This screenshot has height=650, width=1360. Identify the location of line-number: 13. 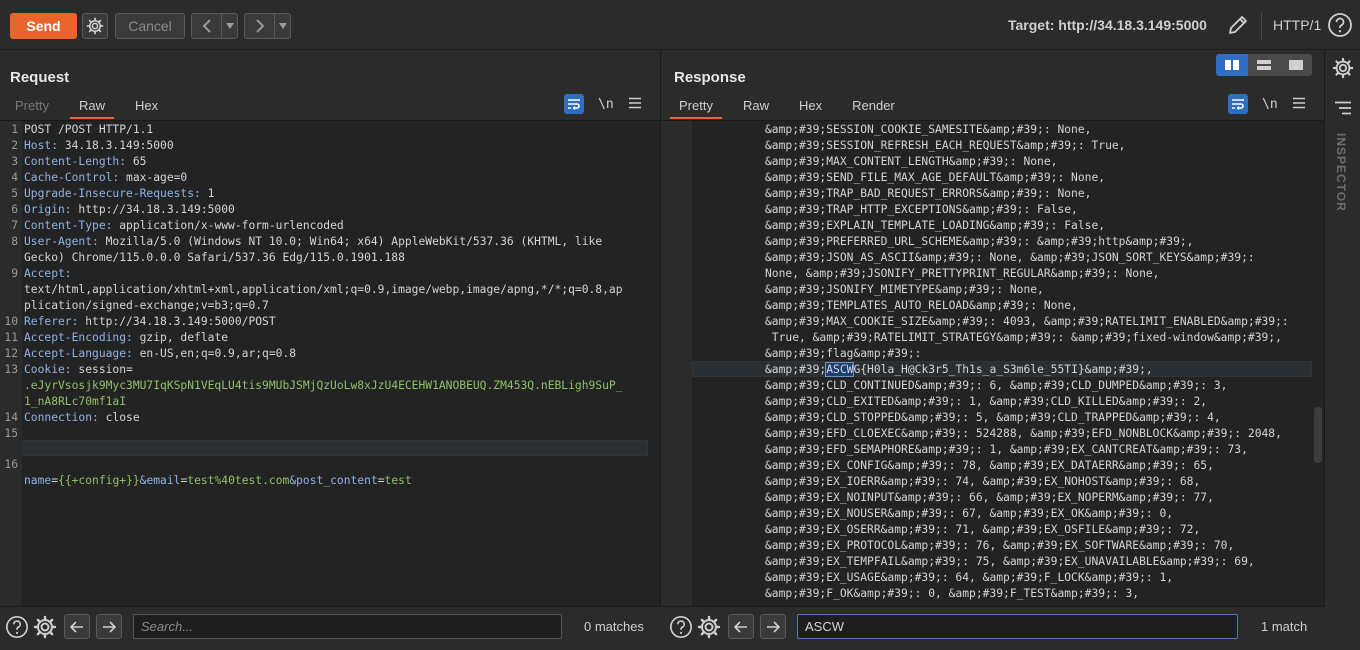
(11, 369).